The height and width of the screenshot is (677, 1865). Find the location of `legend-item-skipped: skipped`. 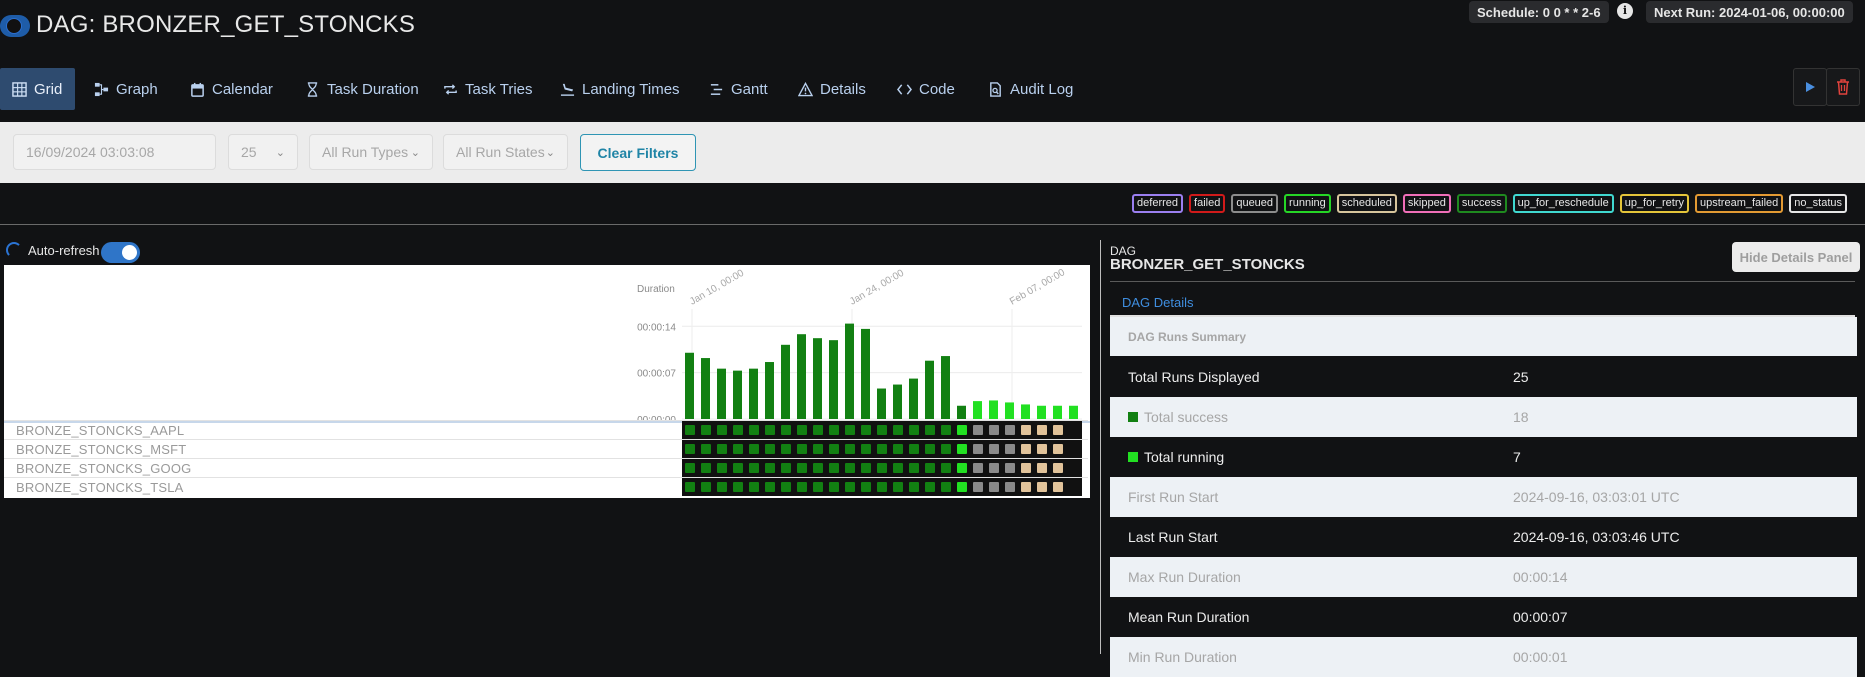

legend-item-skipped: skipped is located at coordinates (1426, 203).